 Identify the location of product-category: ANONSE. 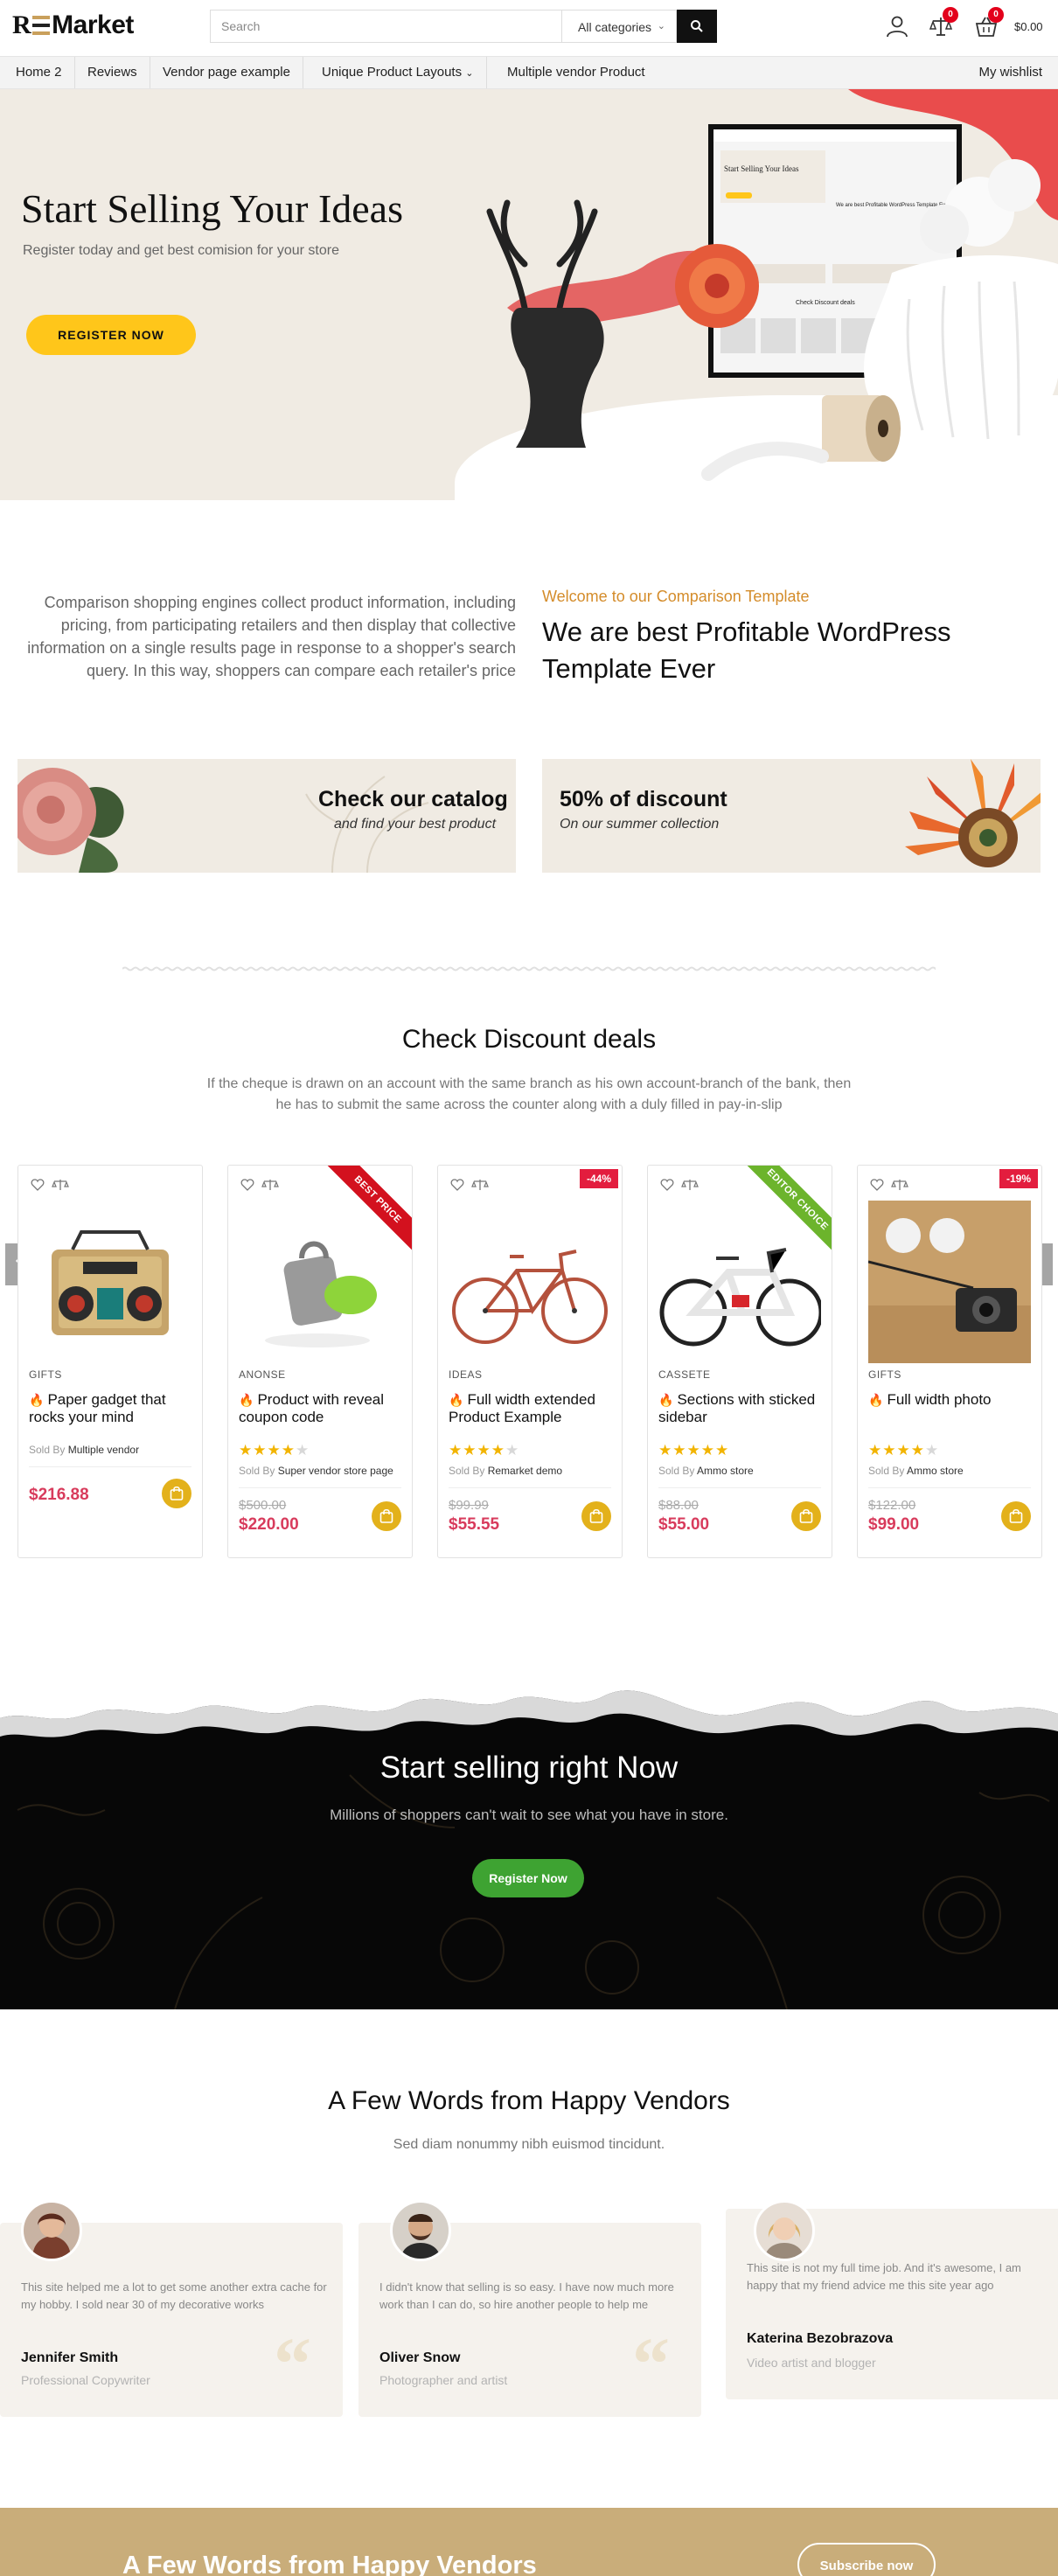
(262, 1374).